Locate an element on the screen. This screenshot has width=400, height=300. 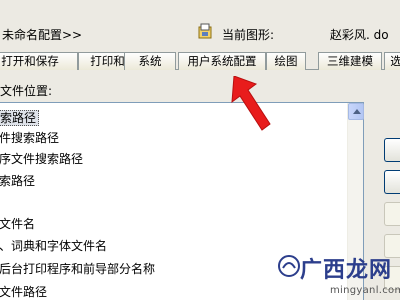
section-label-file-locations: 文件位置: is located at coordinates (26, 91).